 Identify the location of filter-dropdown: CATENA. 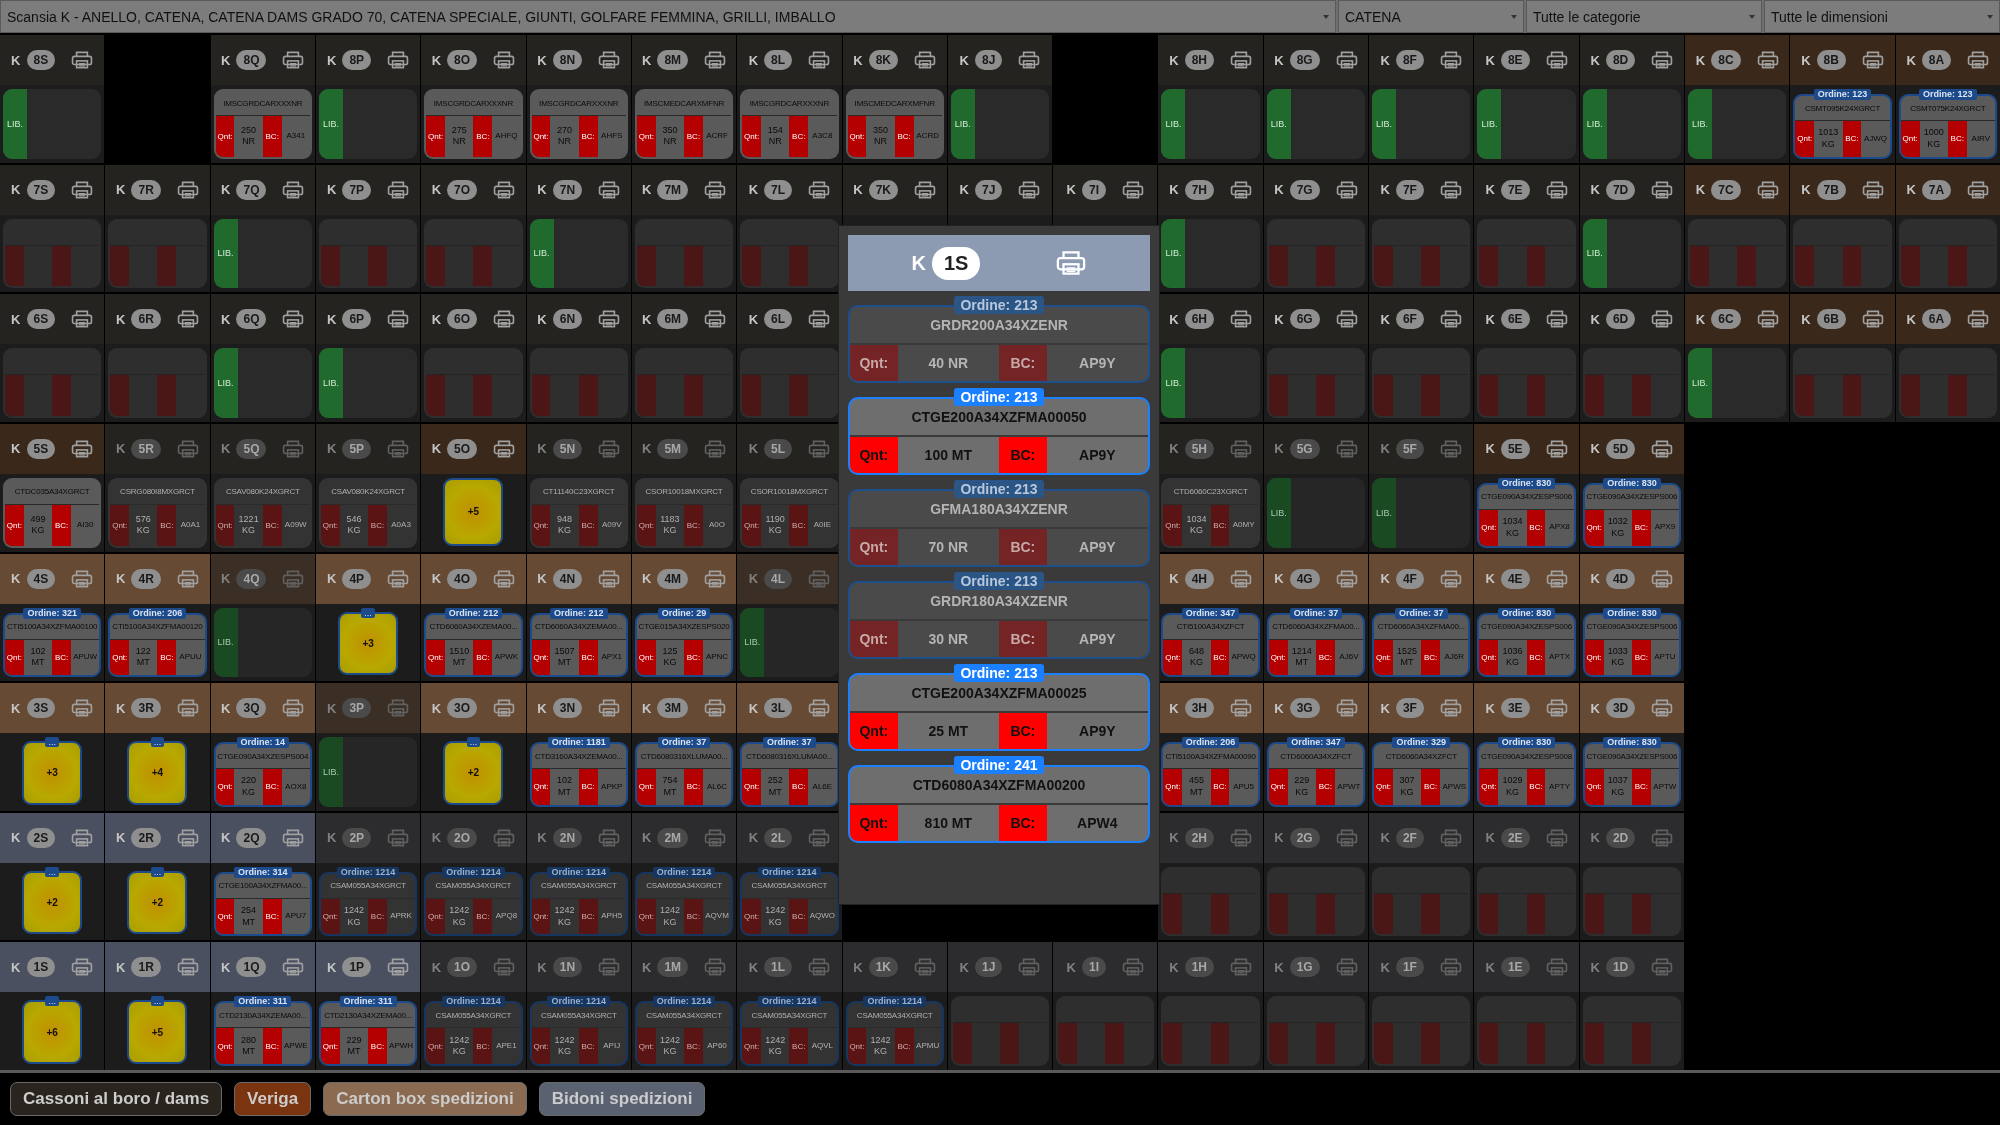
(1431, 16).